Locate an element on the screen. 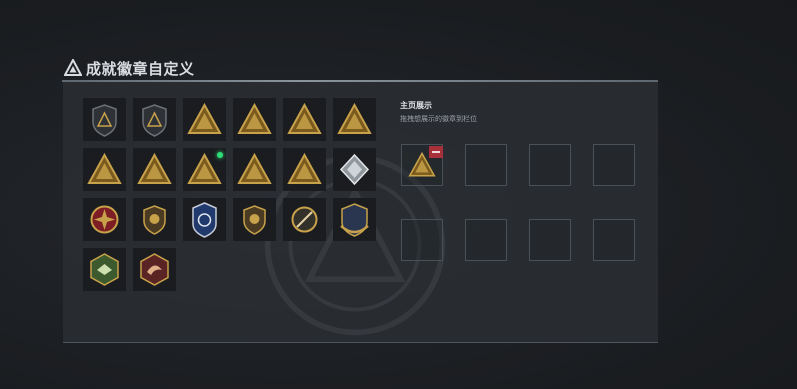  lion-shield-icon is located at coordinates (254, 220).